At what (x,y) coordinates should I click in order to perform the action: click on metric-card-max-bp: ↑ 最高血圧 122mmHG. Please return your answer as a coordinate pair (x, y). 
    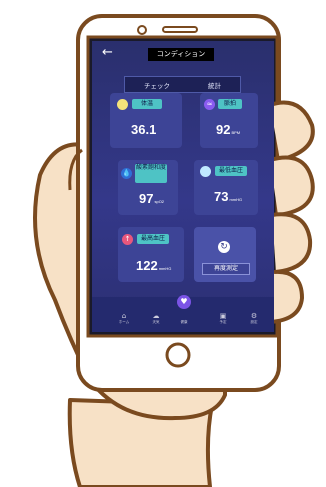
    Looking at the image, I should click on (151, 254).